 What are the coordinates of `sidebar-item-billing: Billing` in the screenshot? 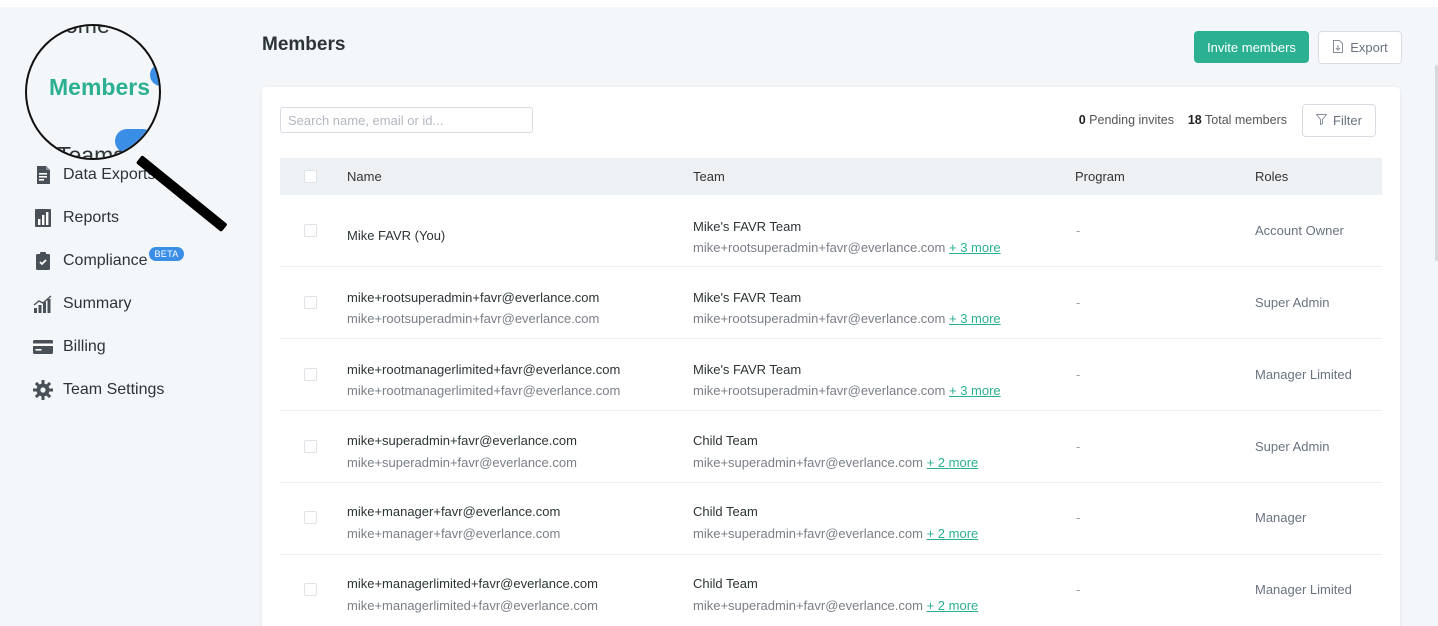 It's located at (69, 347).